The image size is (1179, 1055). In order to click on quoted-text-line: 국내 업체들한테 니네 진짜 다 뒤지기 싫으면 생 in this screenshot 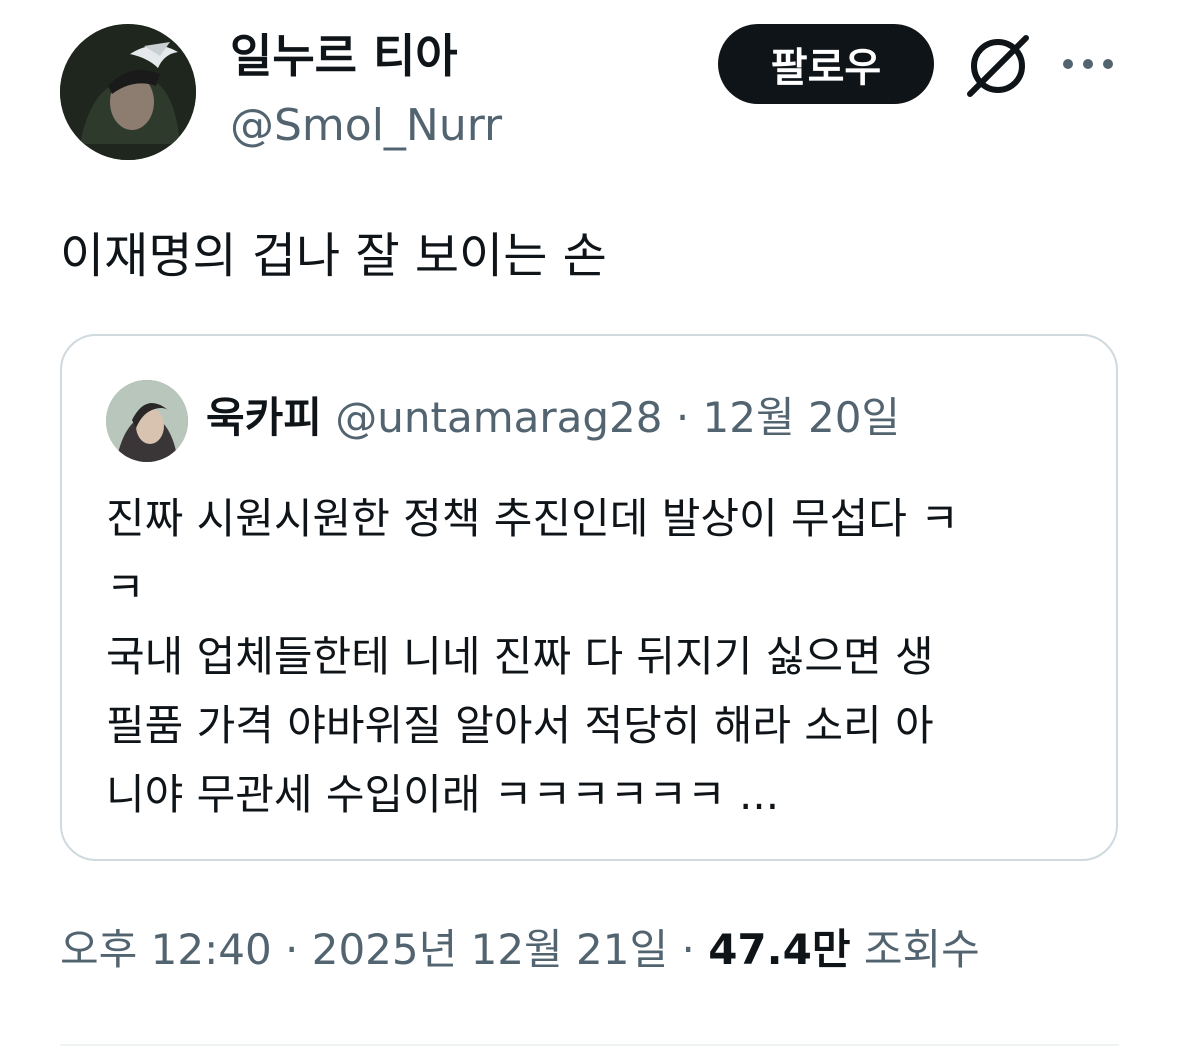, I will do `click(520, 656)`.